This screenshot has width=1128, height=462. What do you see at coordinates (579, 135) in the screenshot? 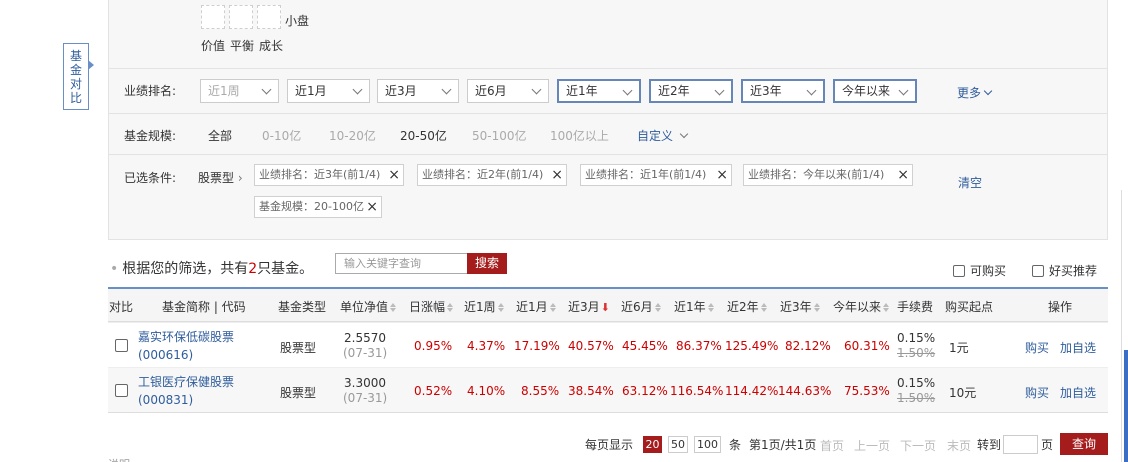
I see `scale-option-100plus: 100亿以上` at bounding box center [579, 135].